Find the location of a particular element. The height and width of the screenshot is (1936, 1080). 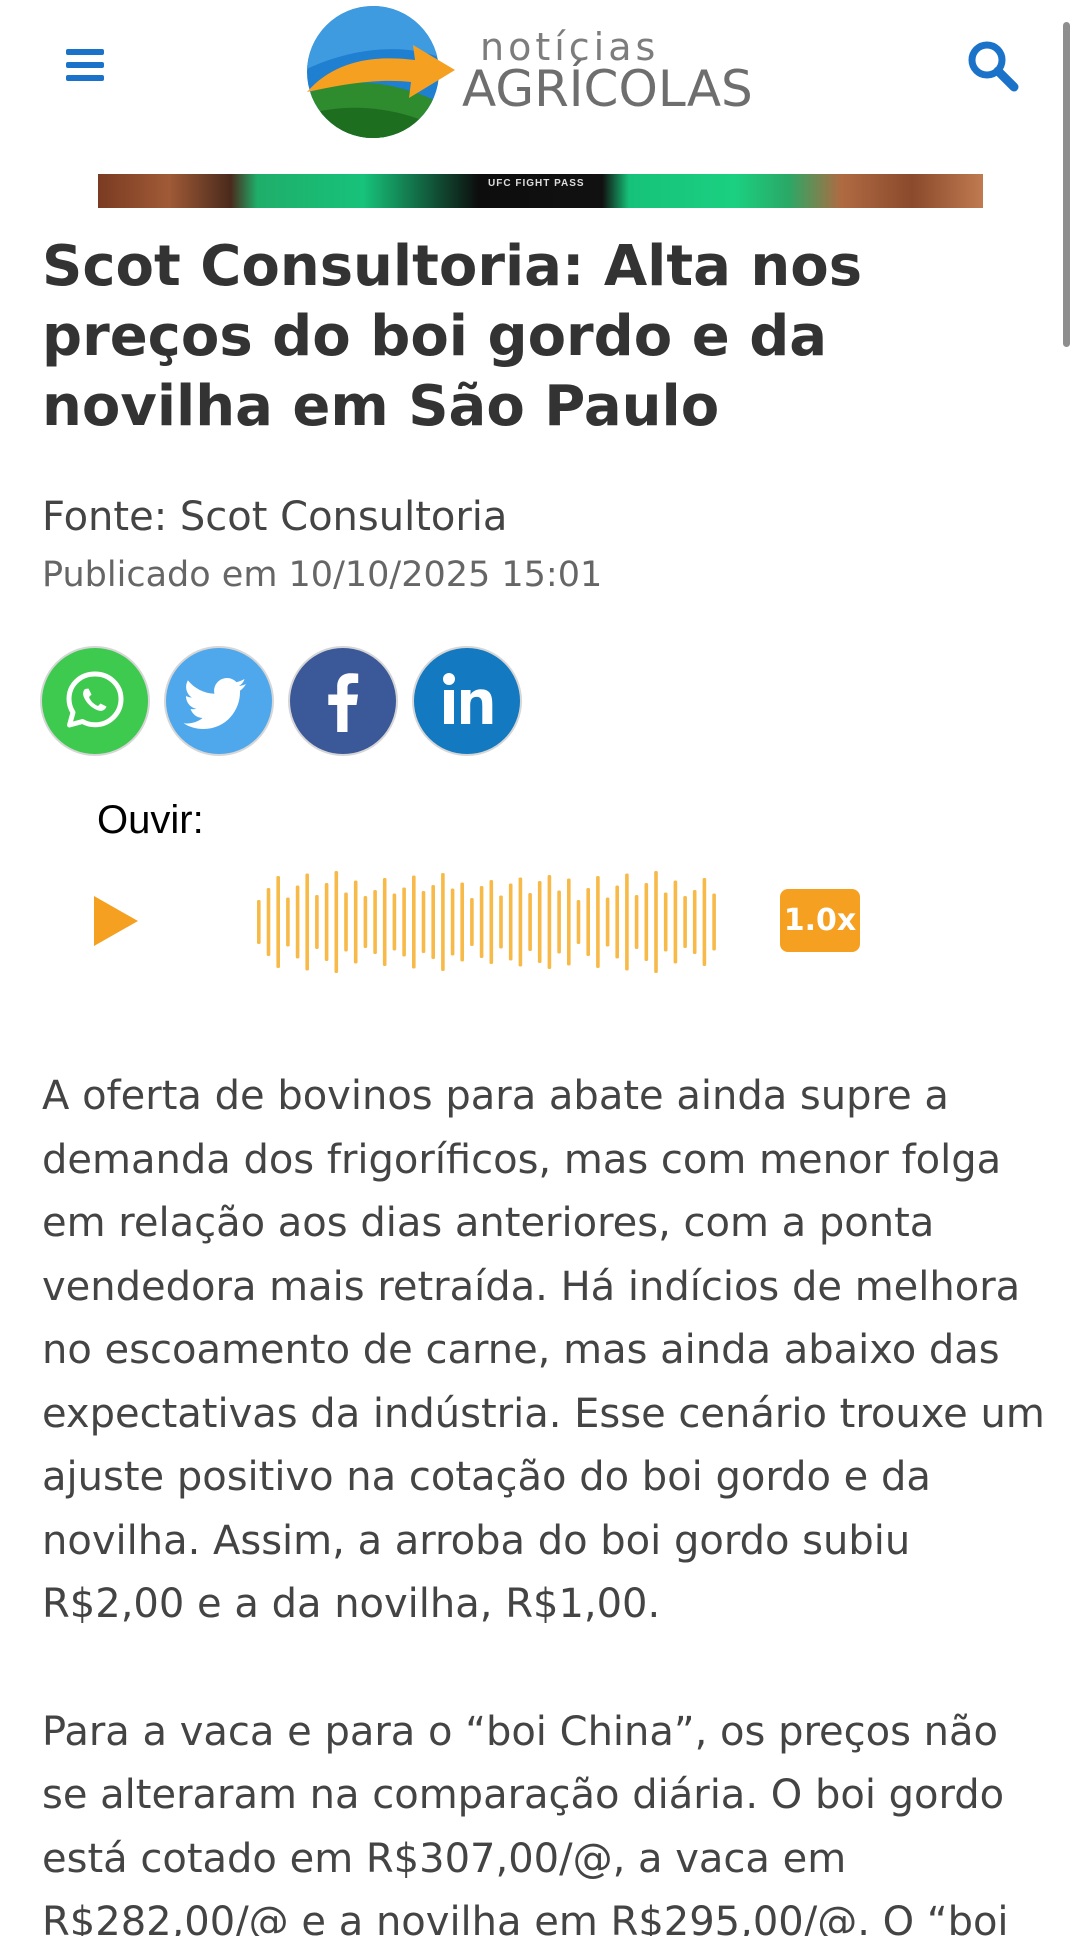

site-header: notícias AGRÍCOLAS is located at coordinates (540, 85).